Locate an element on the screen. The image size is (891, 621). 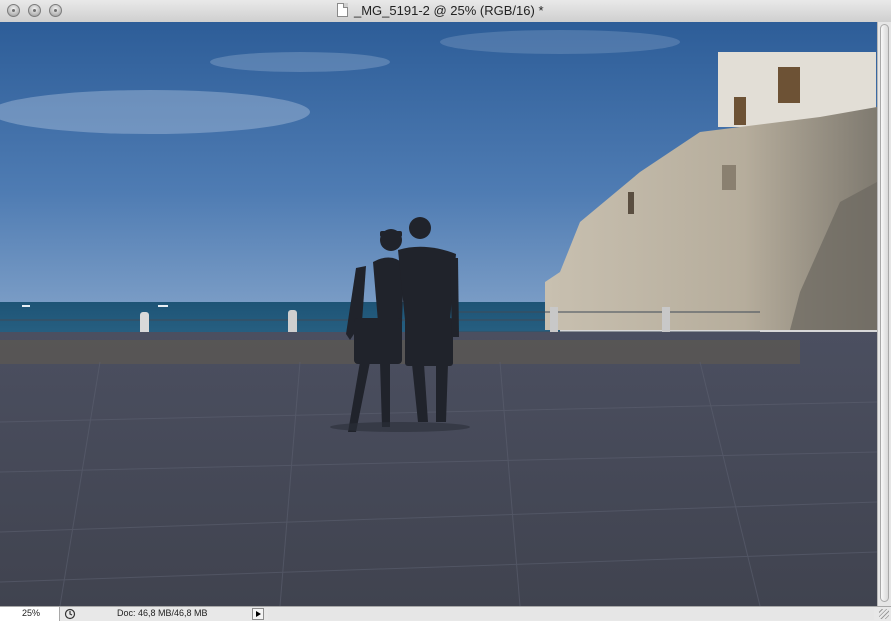
zoom-window-button is located at coordinates (55, 10).